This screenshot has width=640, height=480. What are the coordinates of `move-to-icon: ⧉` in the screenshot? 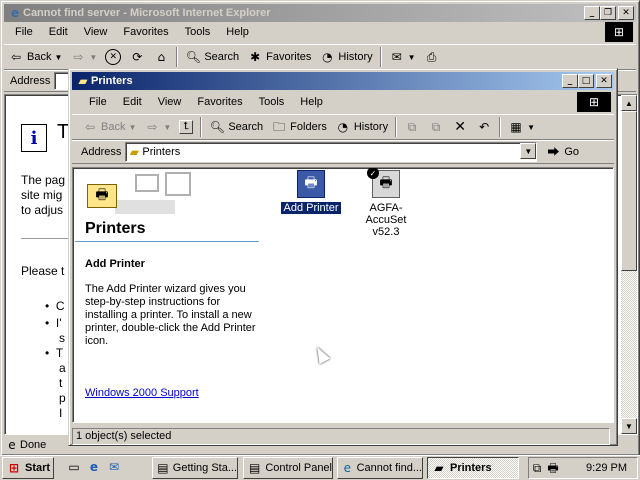 It's located at (412, 127).